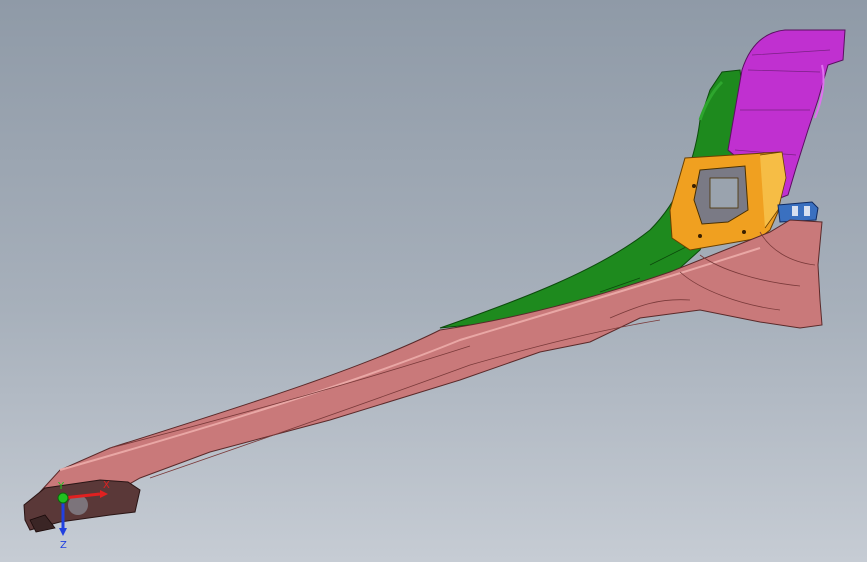 The width and height of the screenshot is (867, 562). Describe the element at coordinates (63, 498) in the screenshot. I see `y-axis-marker` at that location.